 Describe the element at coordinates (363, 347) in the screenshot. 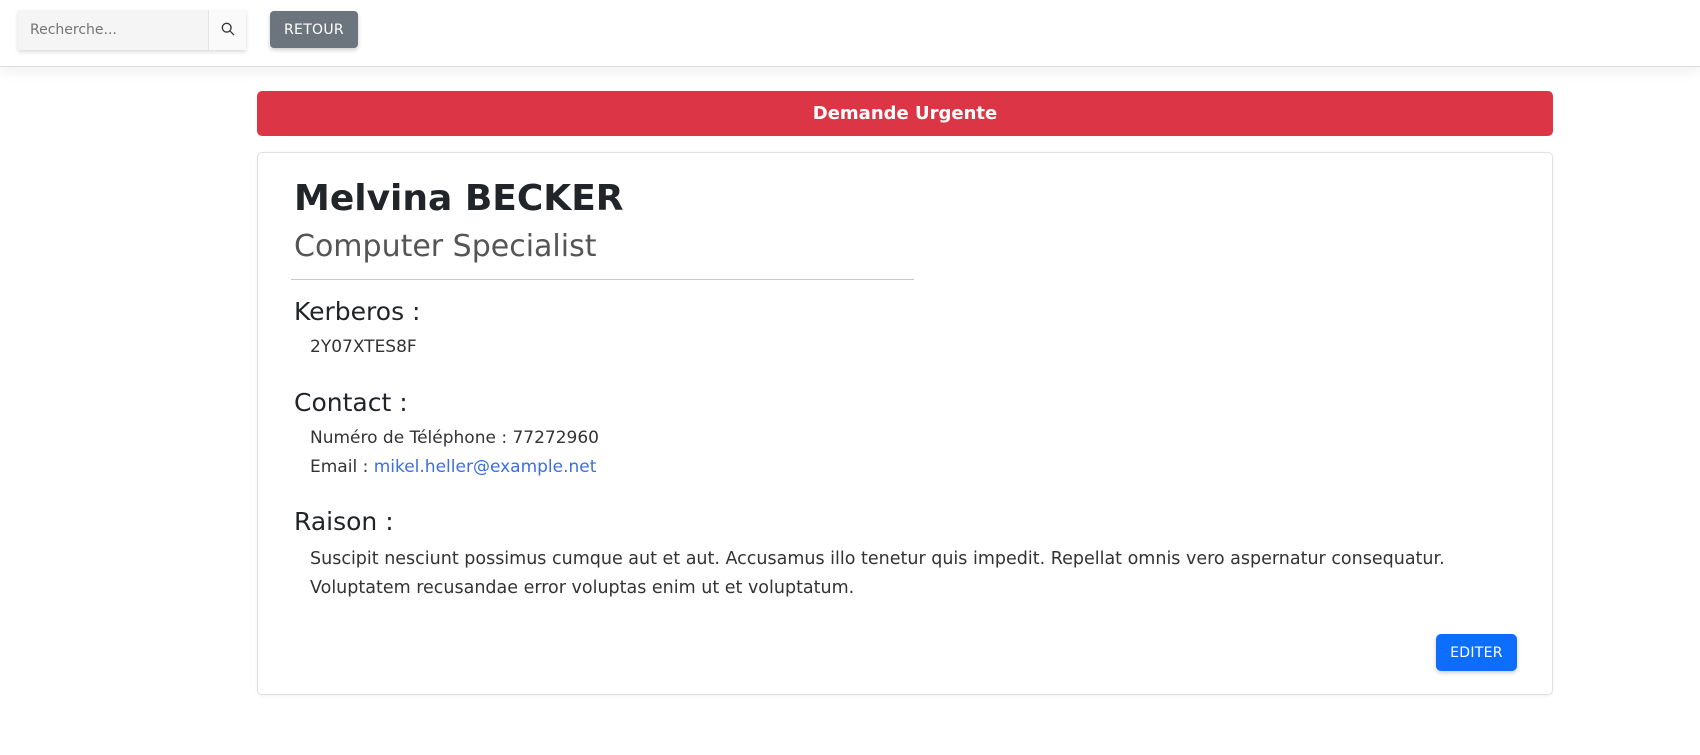

I see `kerberos-value: 2Y07XTES8F` at that location.